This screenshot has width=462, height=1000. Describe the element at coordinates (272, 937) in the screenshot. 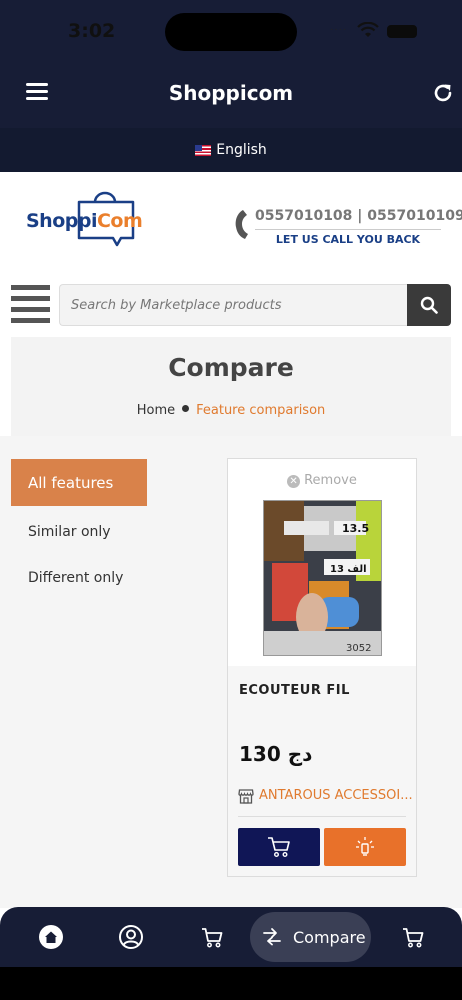

I see `compare-icon` at that location.